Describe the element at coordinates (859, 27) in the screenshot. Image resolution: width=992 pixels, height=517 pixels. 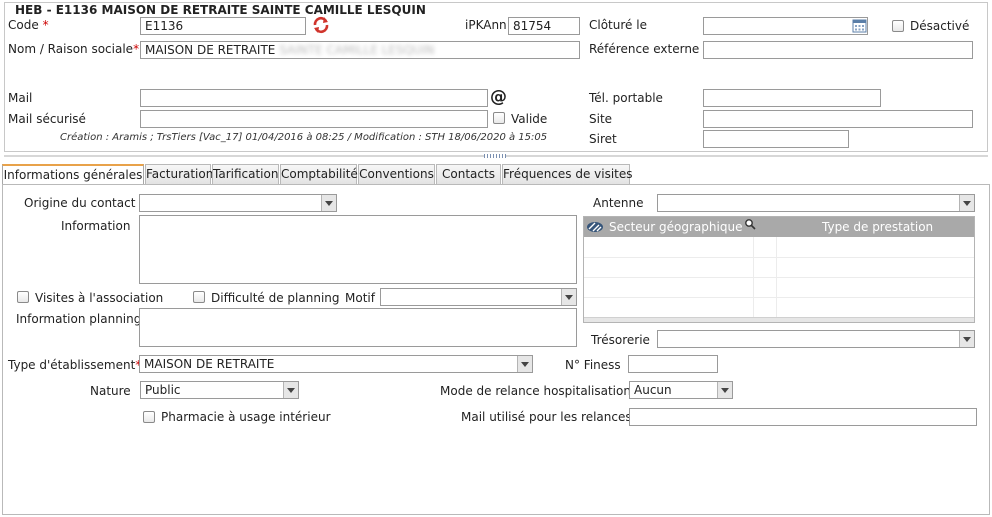
I see `calendar-icon` at that location.